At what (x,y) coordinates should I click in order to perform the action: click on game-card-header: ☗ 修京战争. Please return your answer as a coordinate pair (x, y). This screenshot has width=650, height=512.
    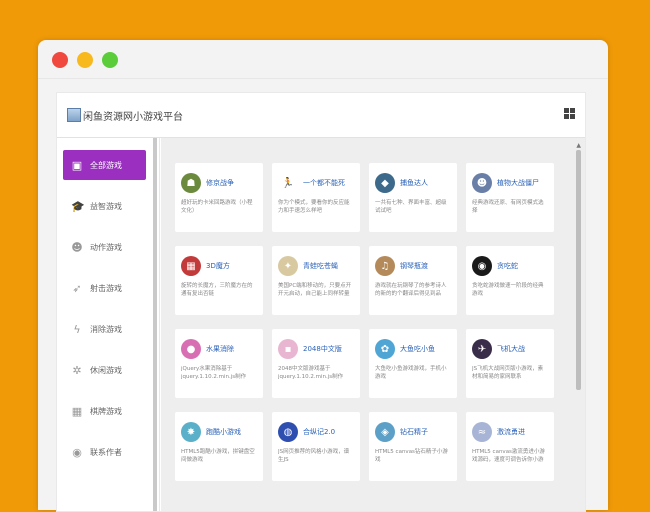
    Looking at the image, I should click on (219, 183).